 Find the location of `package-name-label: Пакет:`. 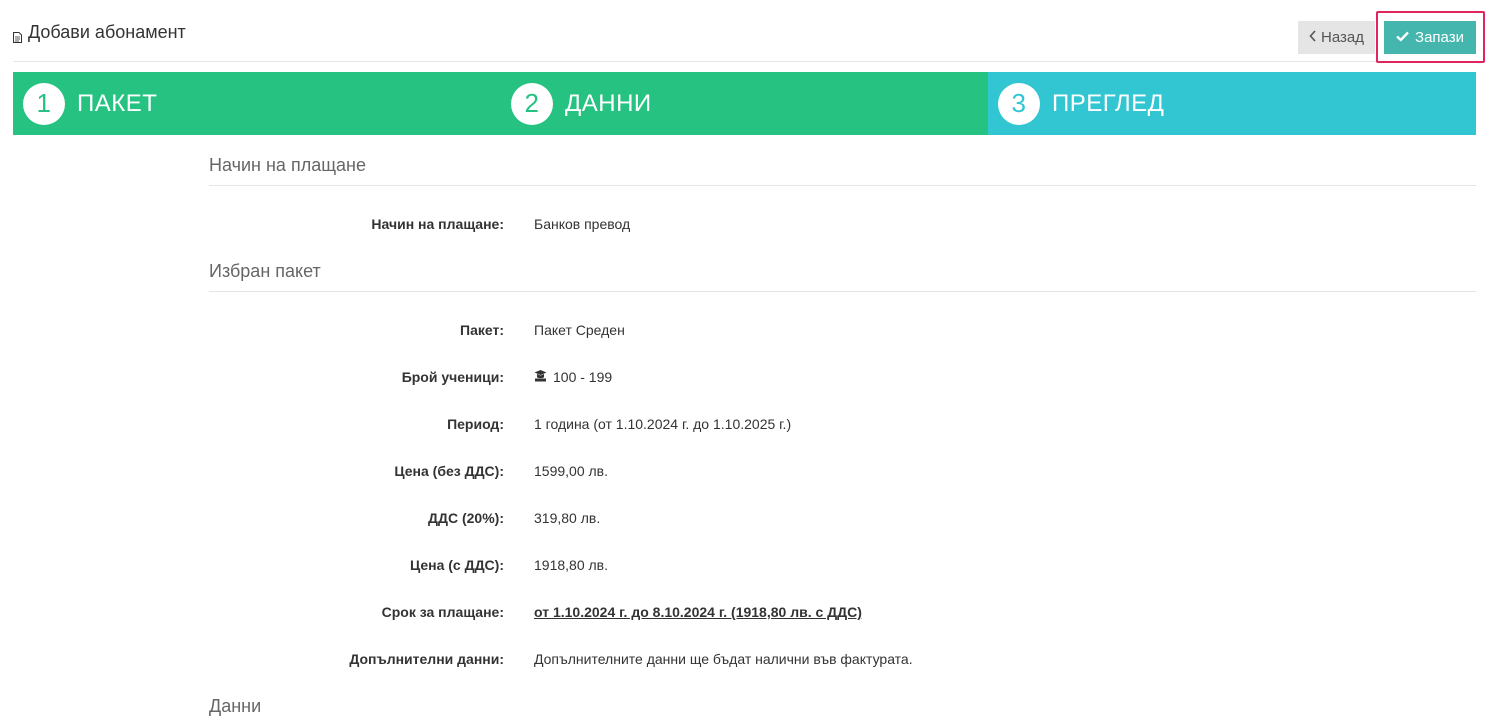

package-name-label: Пакет: is located at coordinates (482, 330).